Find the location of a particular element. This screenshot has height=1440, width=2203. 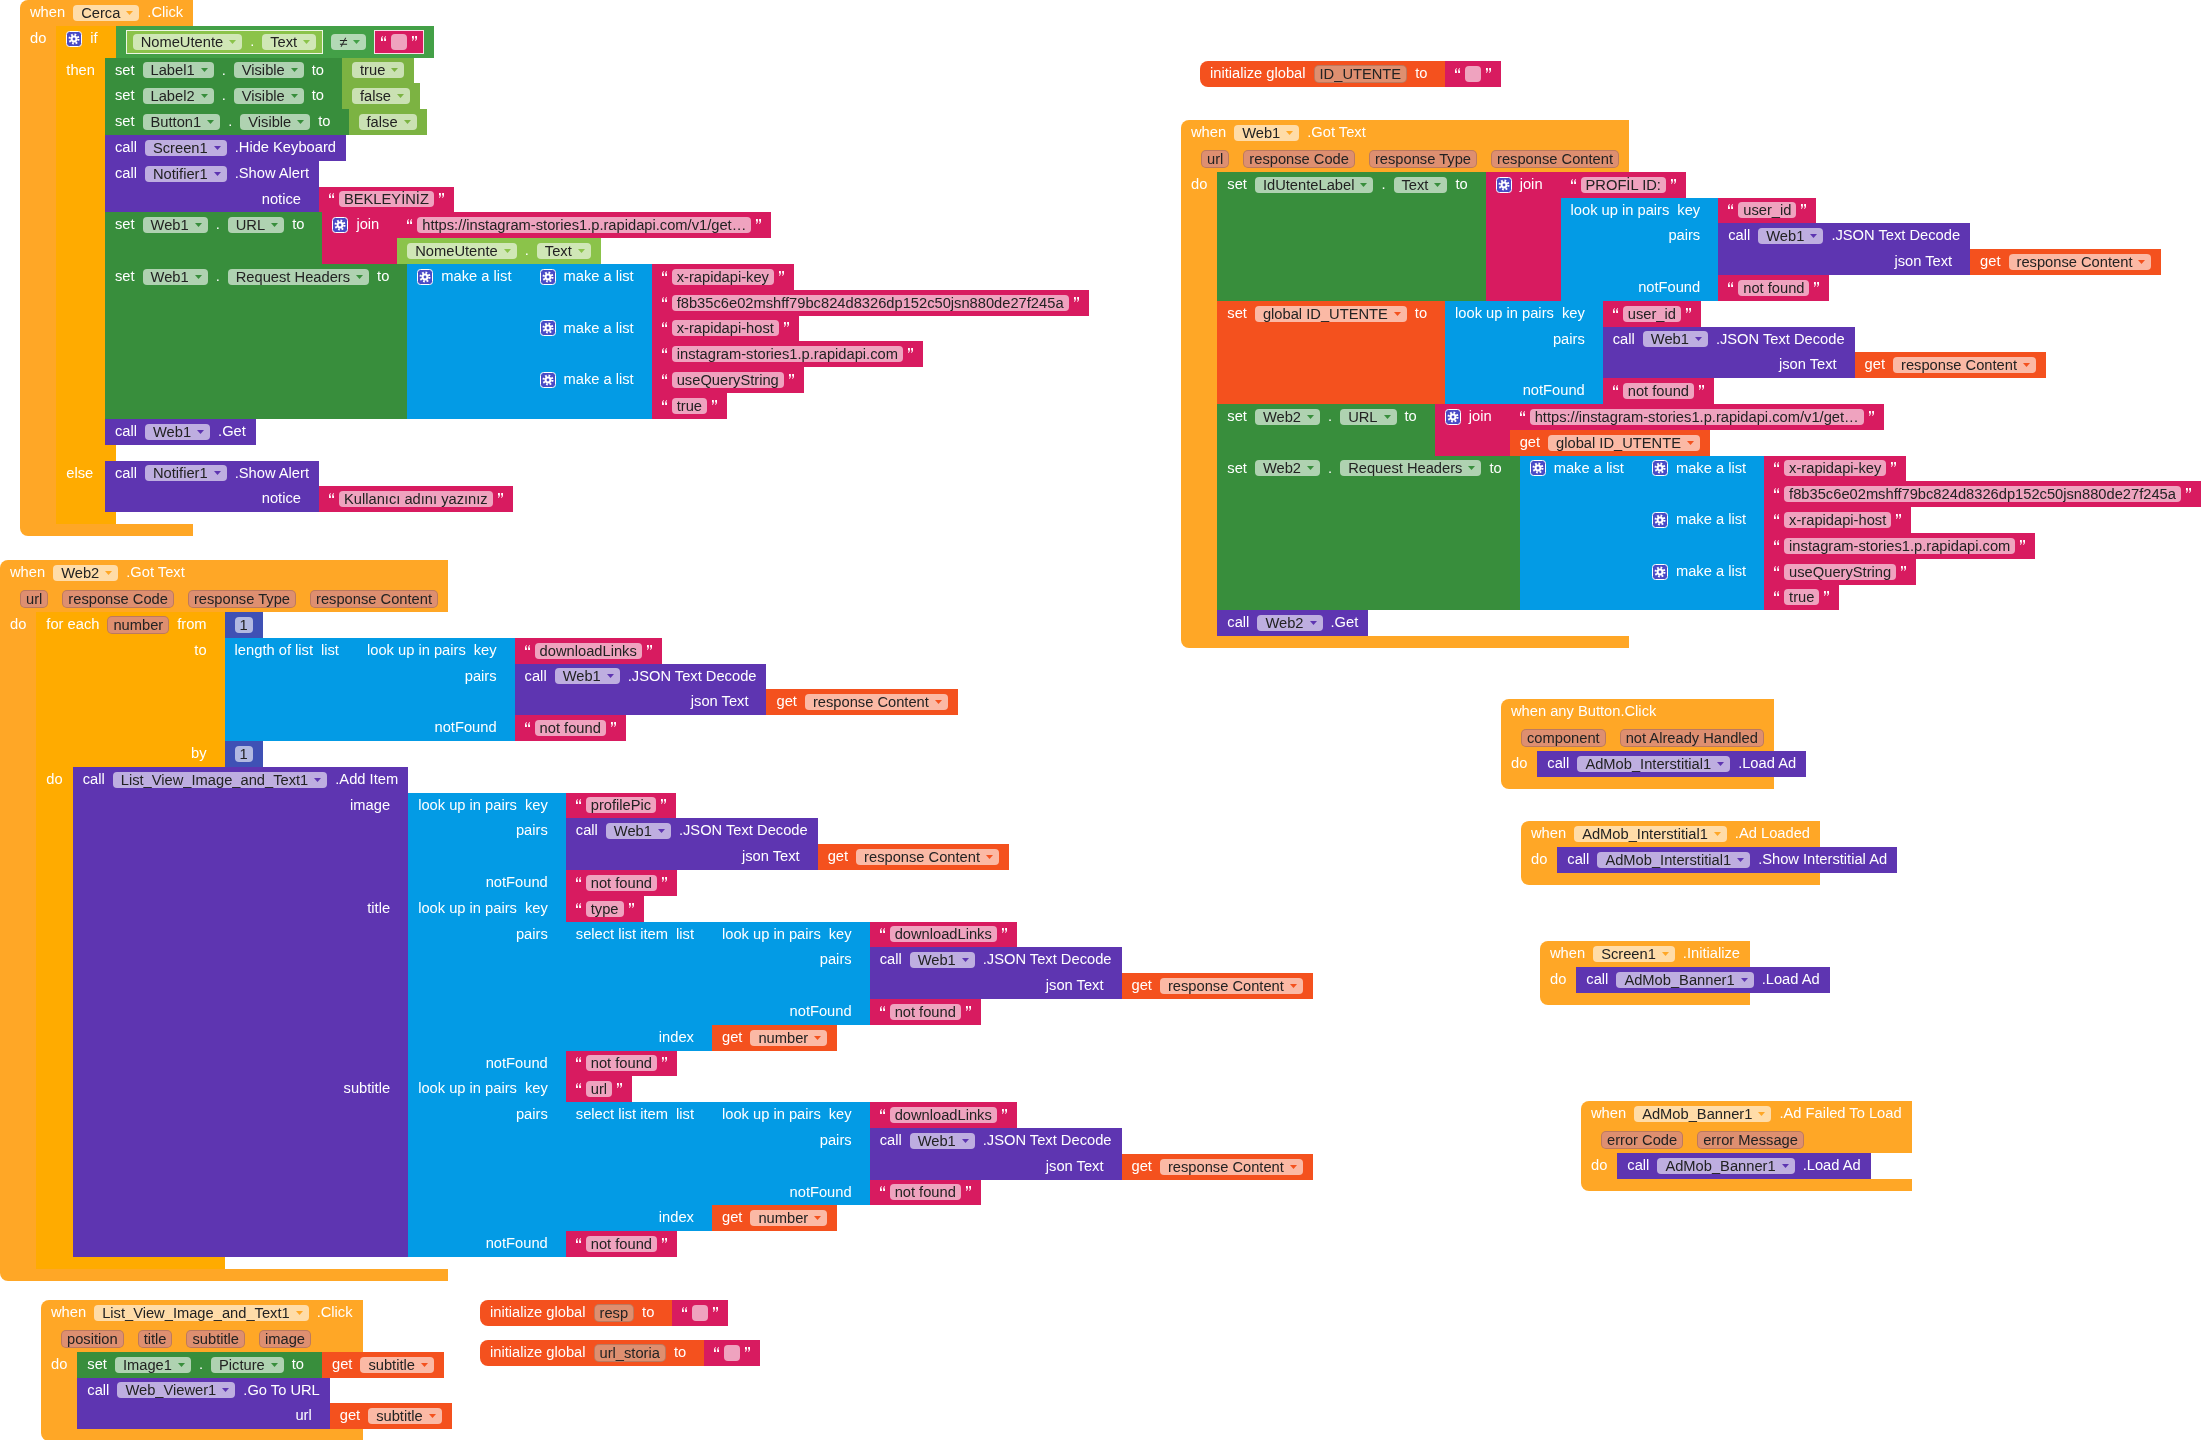

dropdown-field: Button1 is located at coordinates (181, 122).